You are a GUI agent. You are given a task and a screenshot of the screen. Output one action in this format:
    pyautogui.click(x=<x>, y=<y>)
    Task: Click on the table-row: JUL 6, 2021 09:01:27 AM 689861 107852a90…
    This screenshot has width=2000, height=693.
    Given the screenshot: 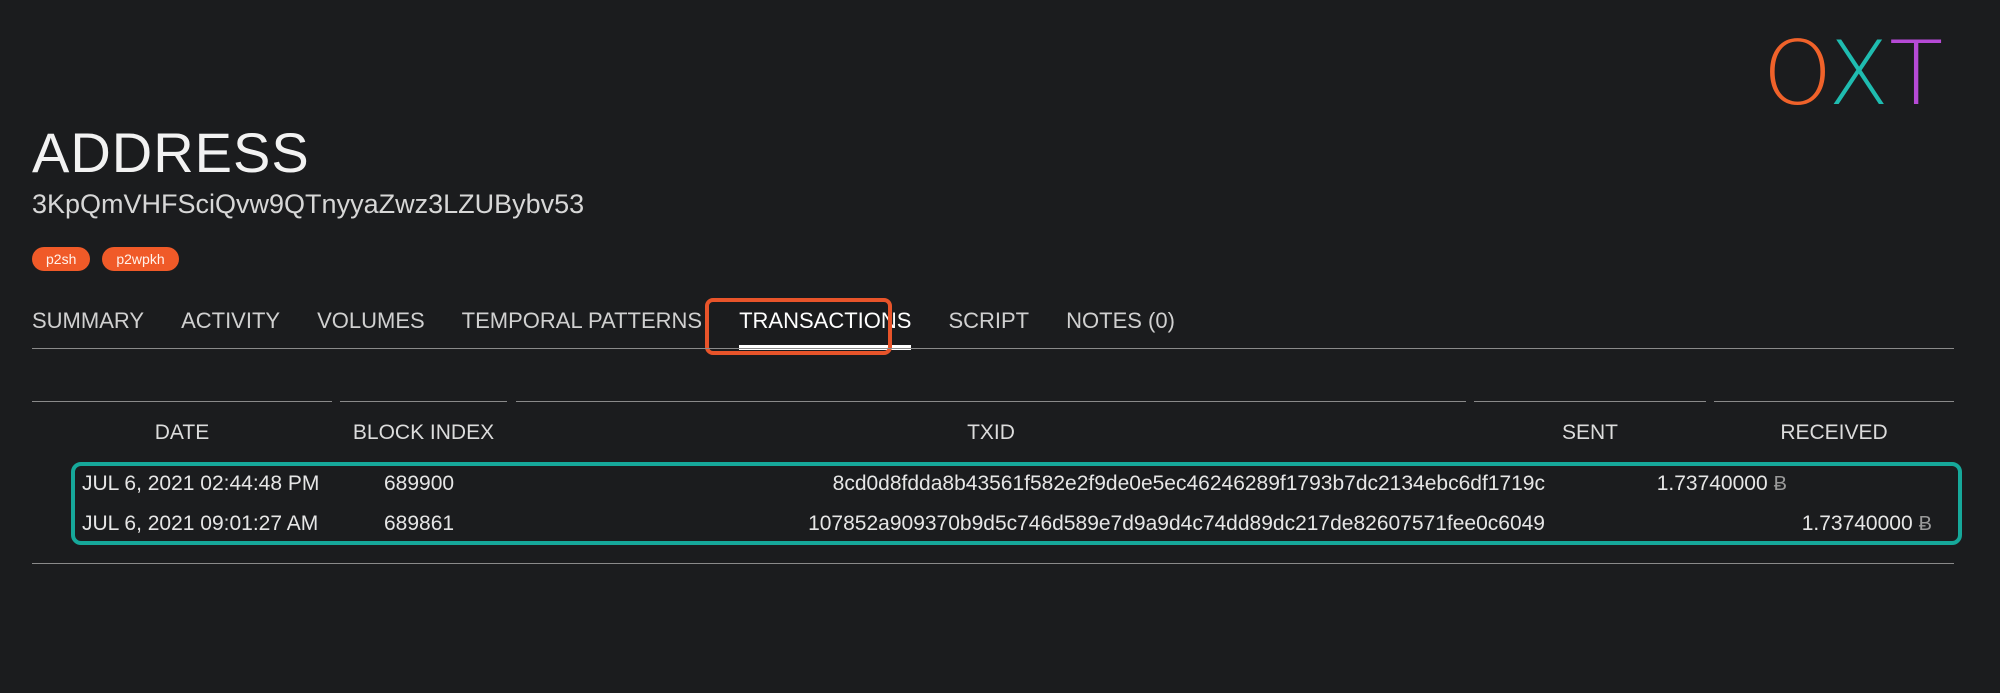 What is the action you would take?
    pyautogui.click(x=1020, y=528)
    